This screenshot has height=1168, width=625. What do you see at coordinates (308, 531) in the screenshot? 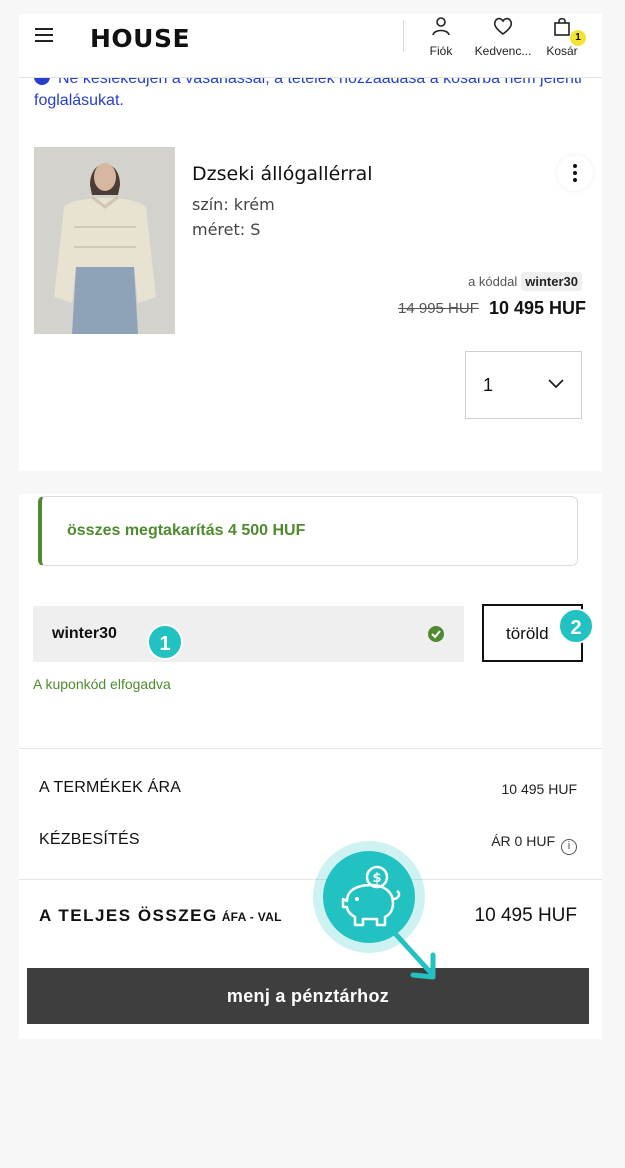
I see `savings-box: összes megtakarítás 4 500 HUF` at bounding box center [308, 531].